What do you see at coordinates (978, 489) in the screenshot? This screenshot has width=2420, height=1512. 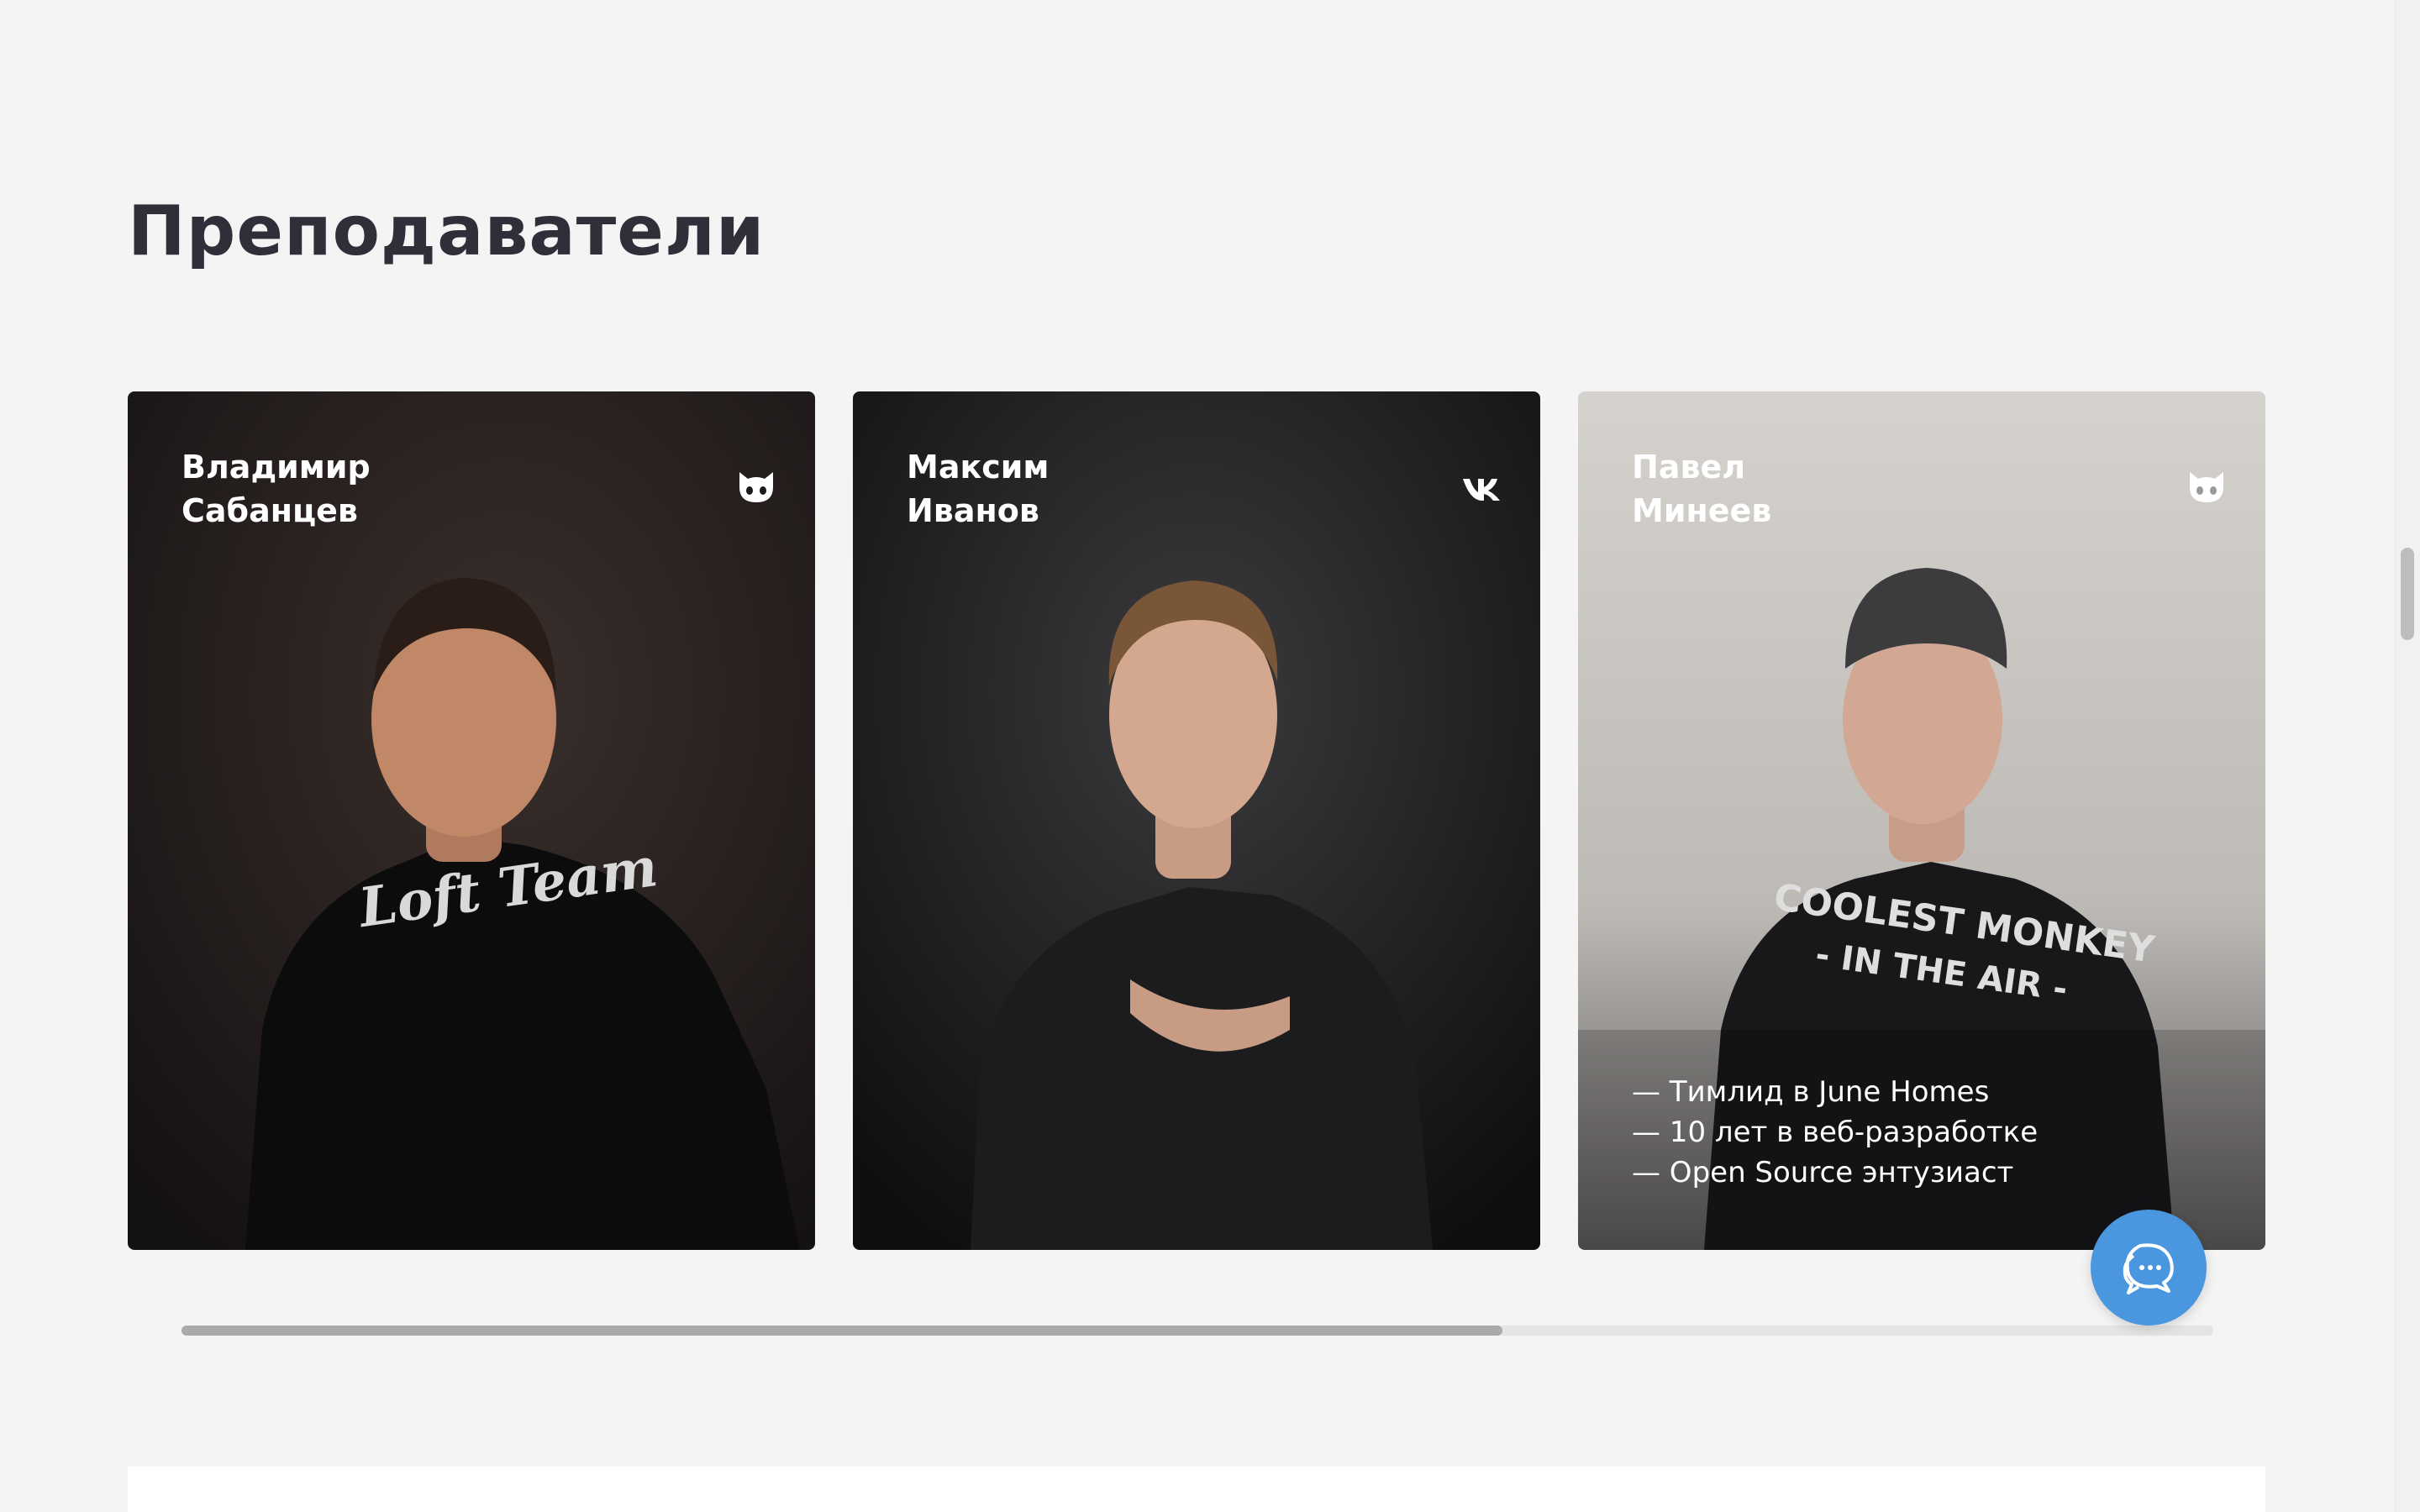 I see `teacher-name: Максим Иванов` at bounding box center [978, 489].